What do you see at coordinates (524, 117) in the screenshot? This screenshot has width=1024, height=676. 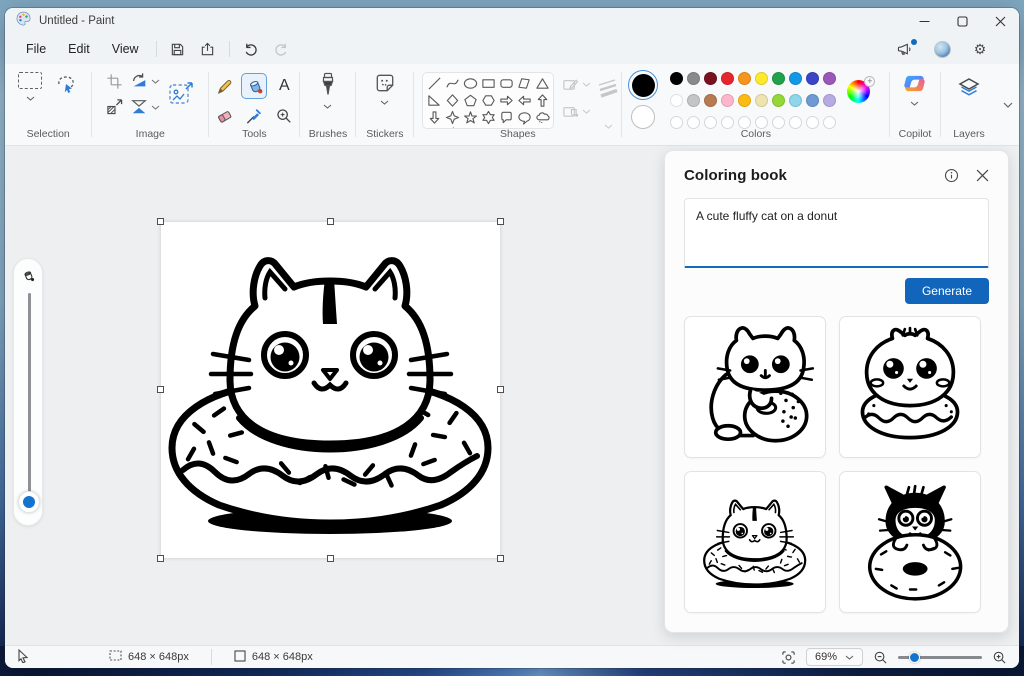 I see `shape-speech-bubble-oval-icon` at bounding box center [524, 117].